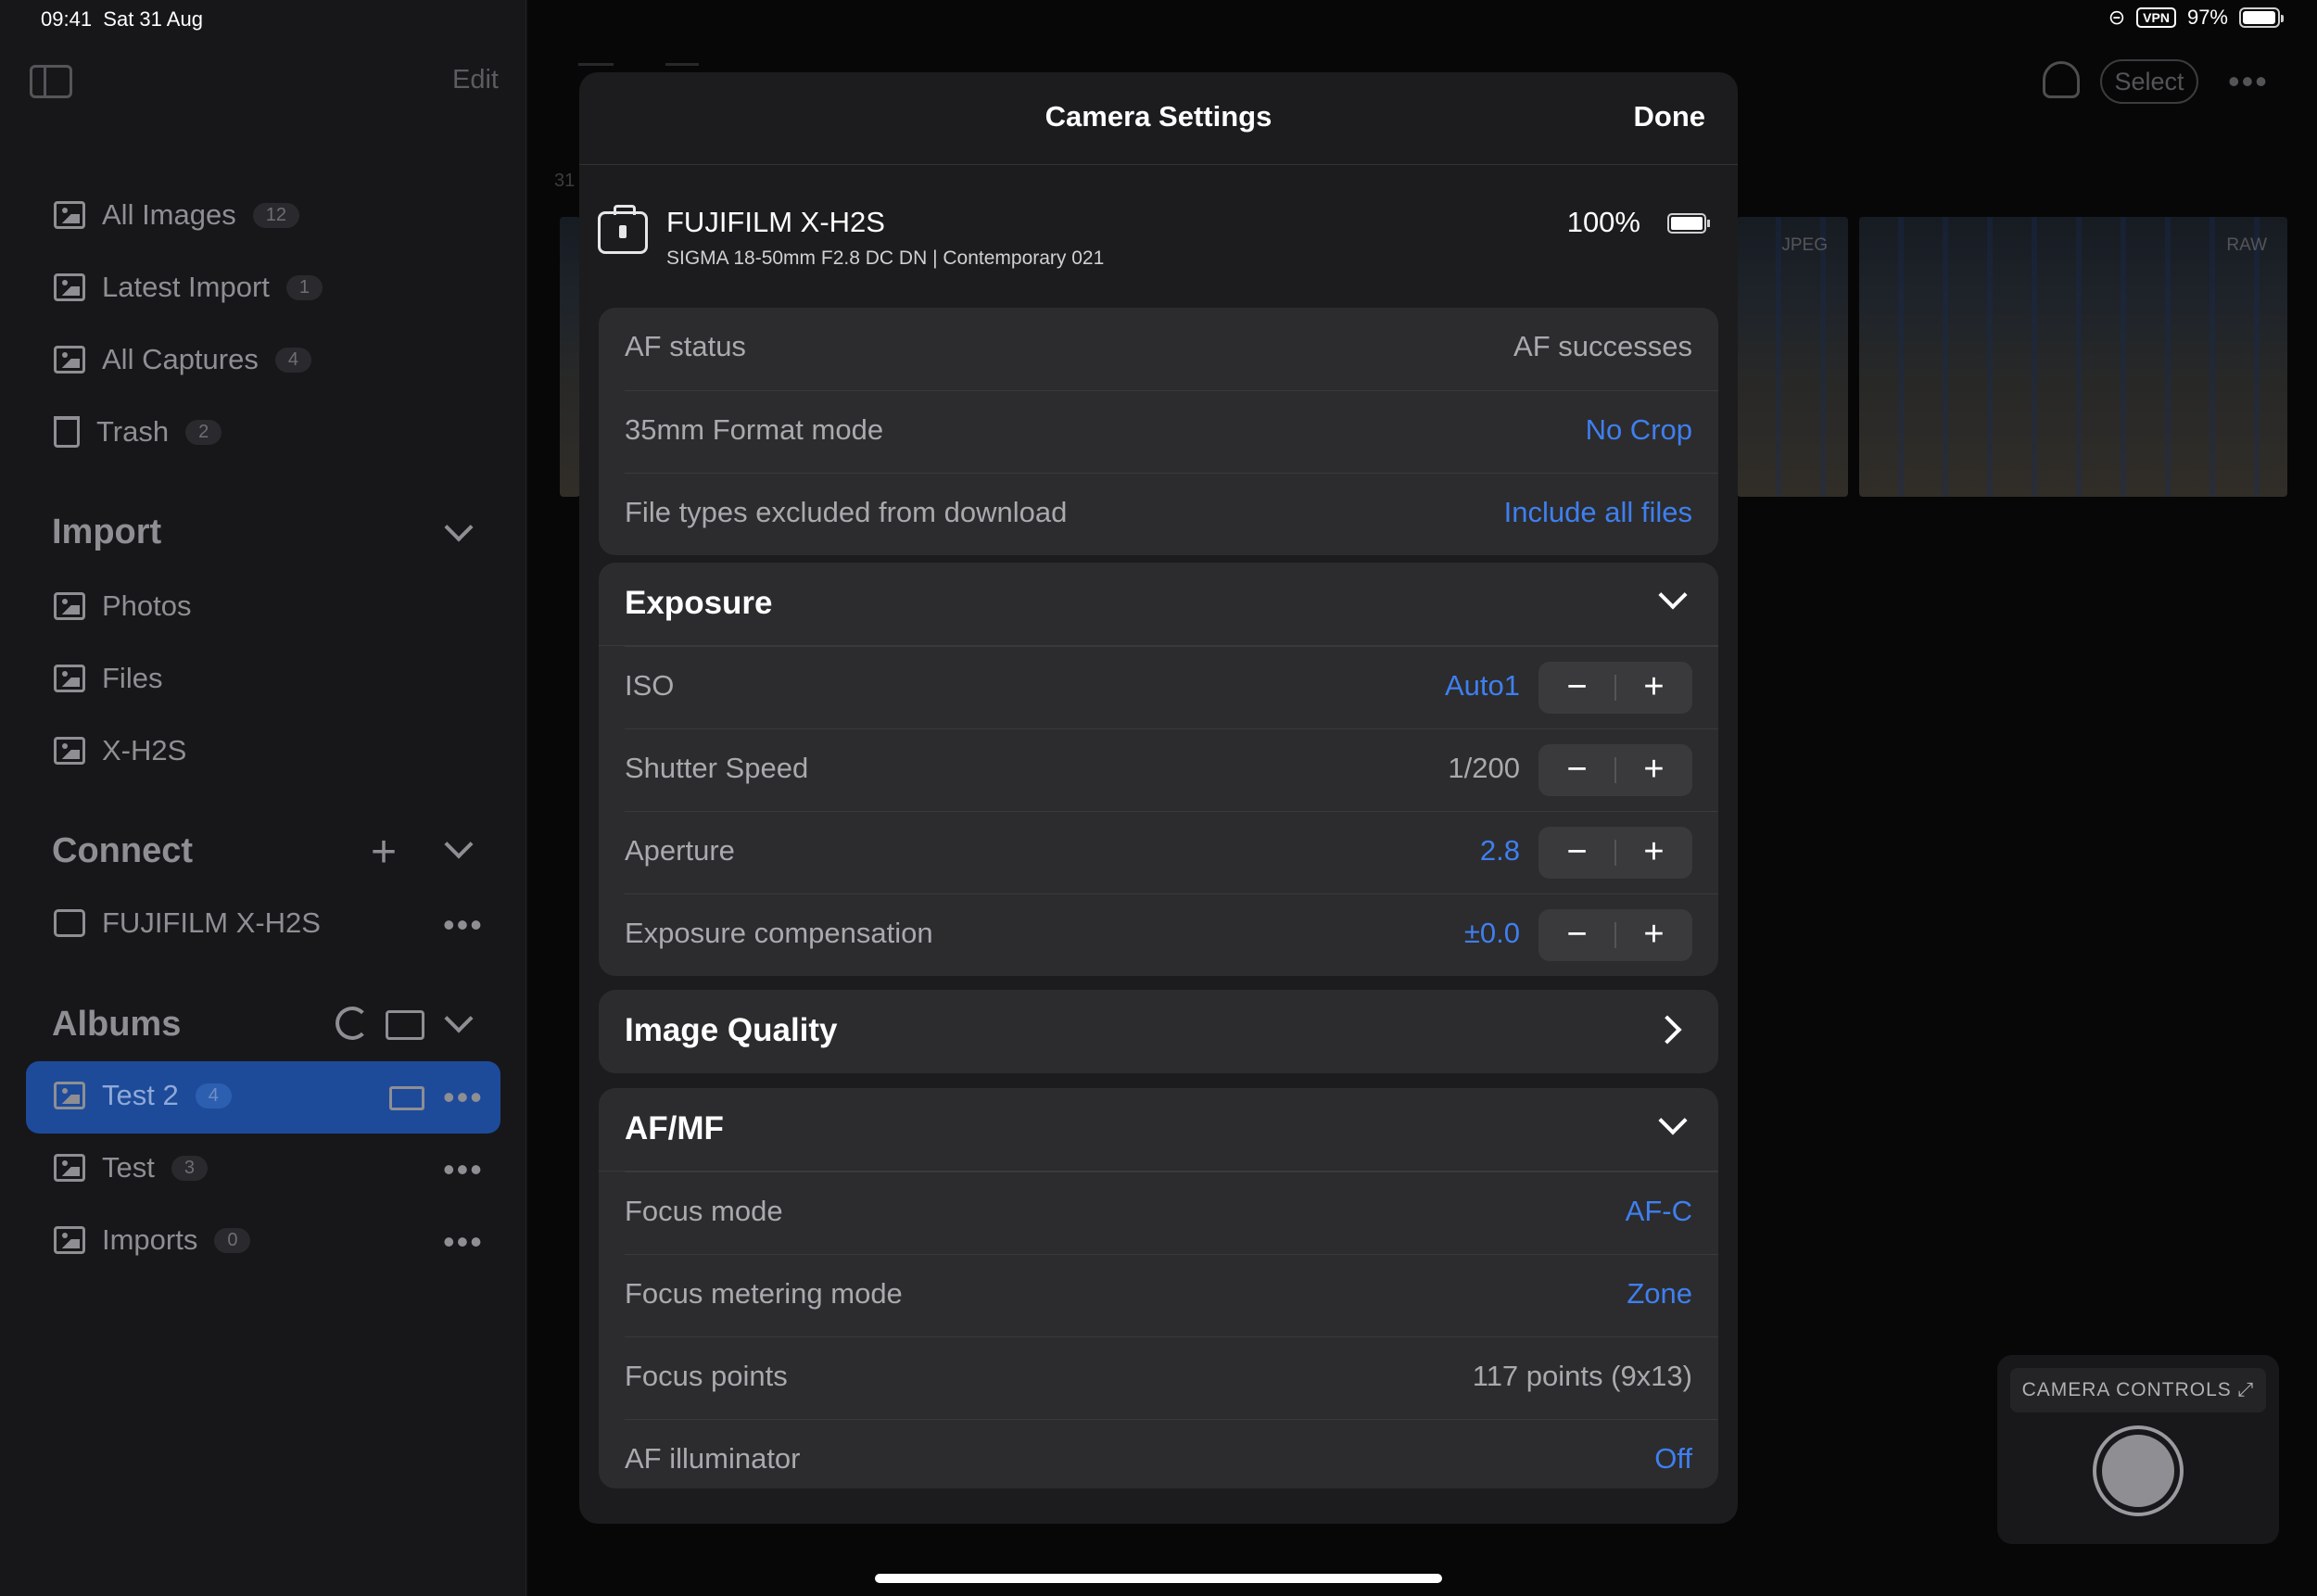  I want to click on edit-button: Edit, so click(475, 80).